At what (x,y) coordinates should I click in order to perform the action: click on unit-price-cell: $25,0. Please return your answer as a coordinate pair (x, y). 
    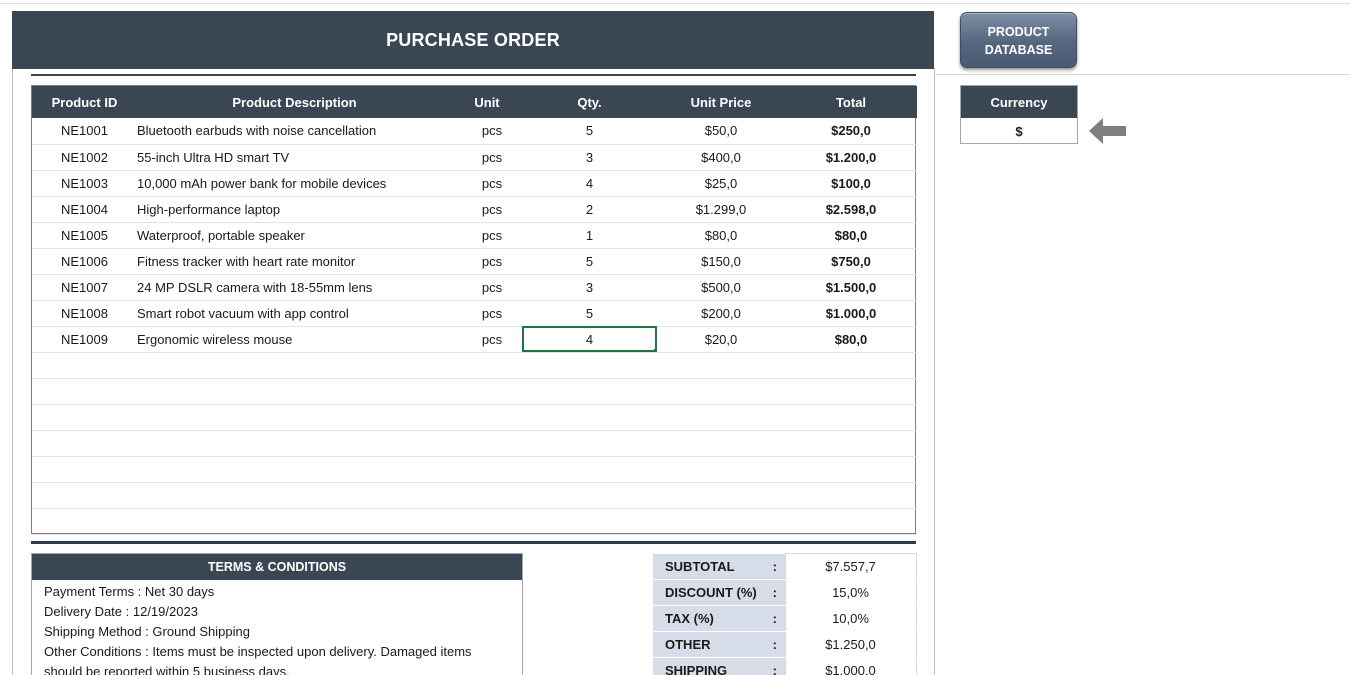
    Looking at the image, I should click on (721, 183).